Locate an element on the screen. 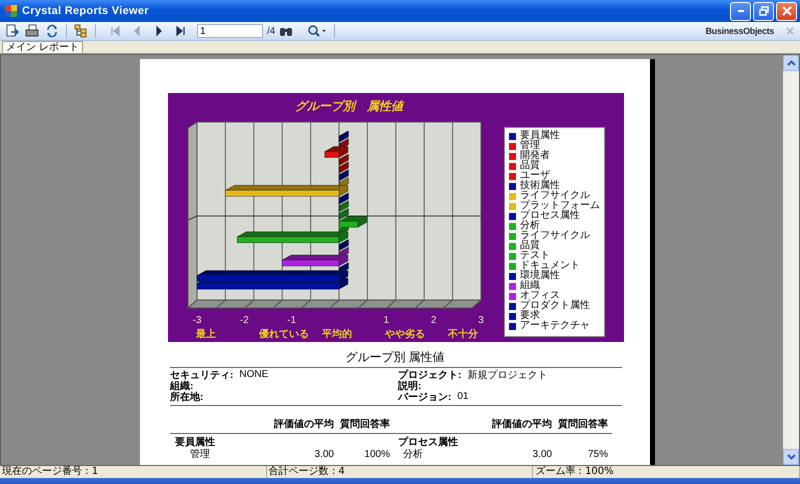 This screenshot has width=800, height=484. brand-logo: BusinessObjects is located at coordinates (739, 31).